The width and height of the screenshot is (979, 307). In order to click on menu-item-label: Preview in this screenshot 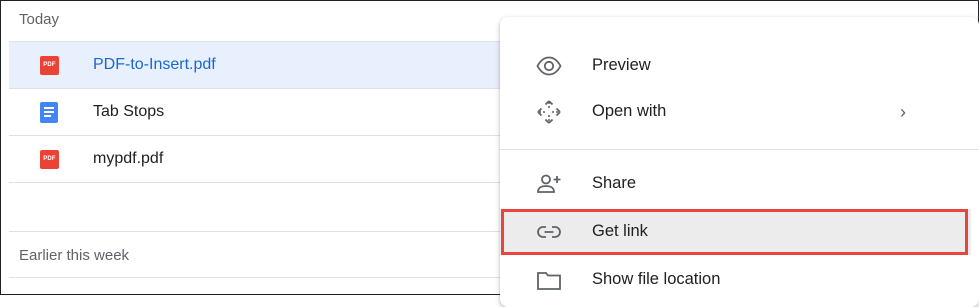, I will do `click(621, 65)`.